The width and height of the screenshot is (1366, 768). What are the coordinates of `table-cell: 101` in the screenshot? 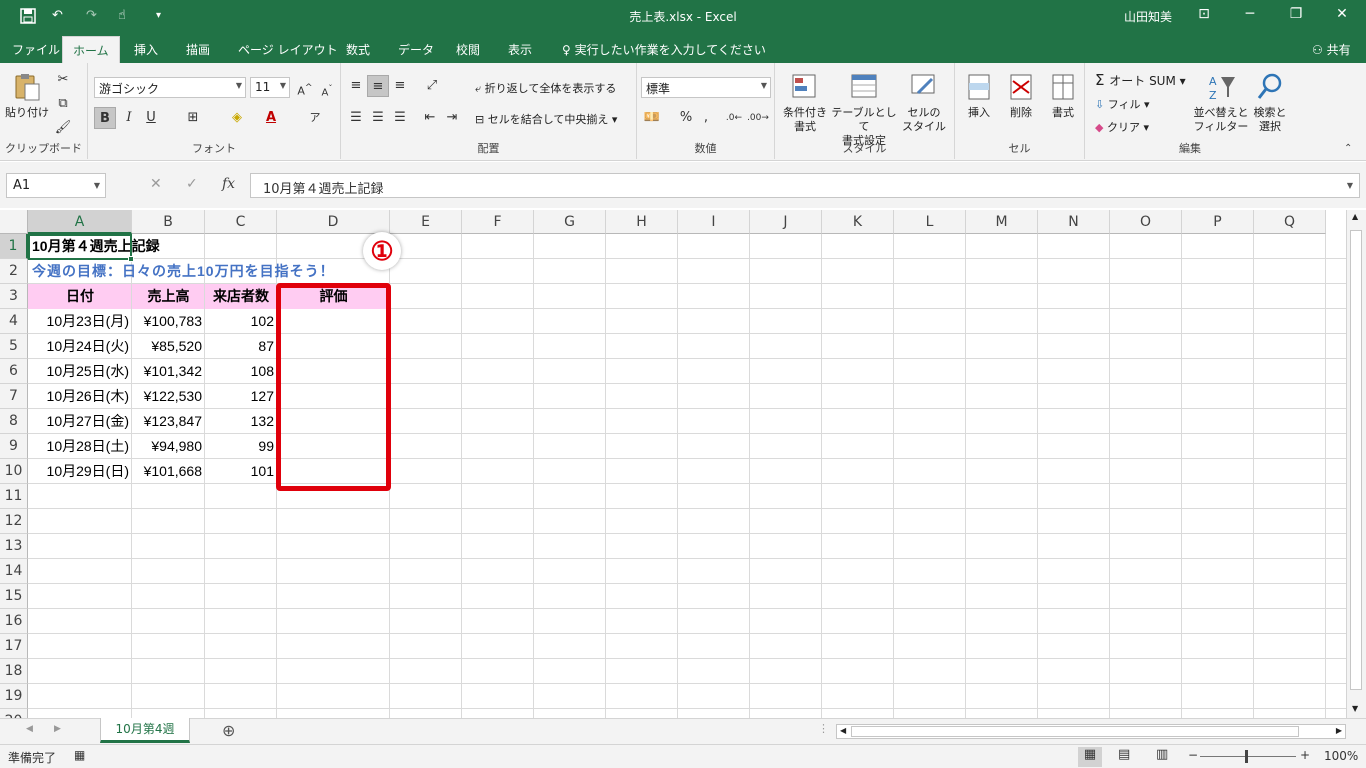 It's located at (241, 471).